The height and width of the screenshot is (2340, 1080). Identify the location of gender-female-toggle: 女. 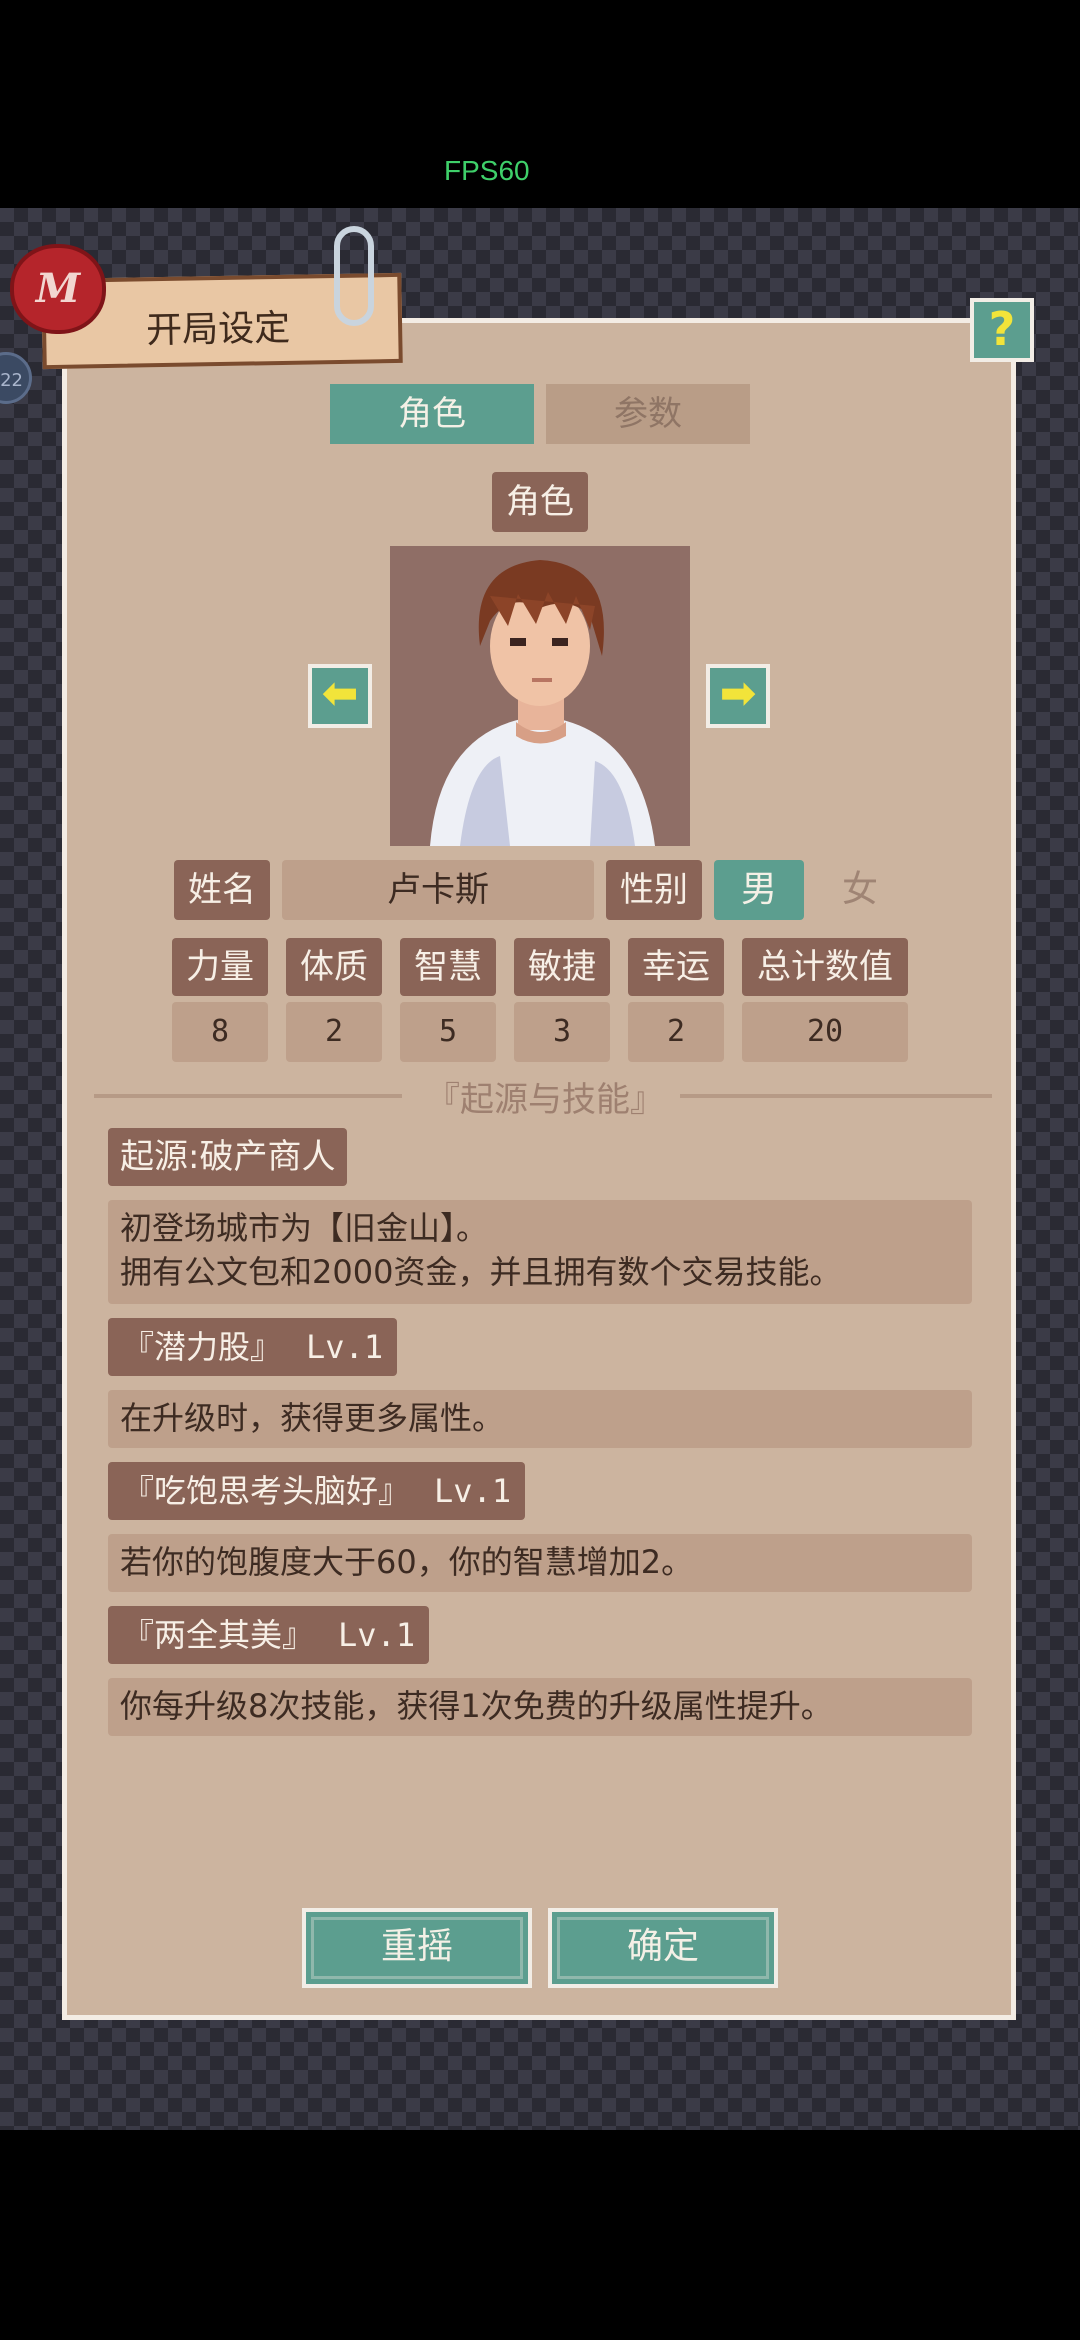
(860, 890).